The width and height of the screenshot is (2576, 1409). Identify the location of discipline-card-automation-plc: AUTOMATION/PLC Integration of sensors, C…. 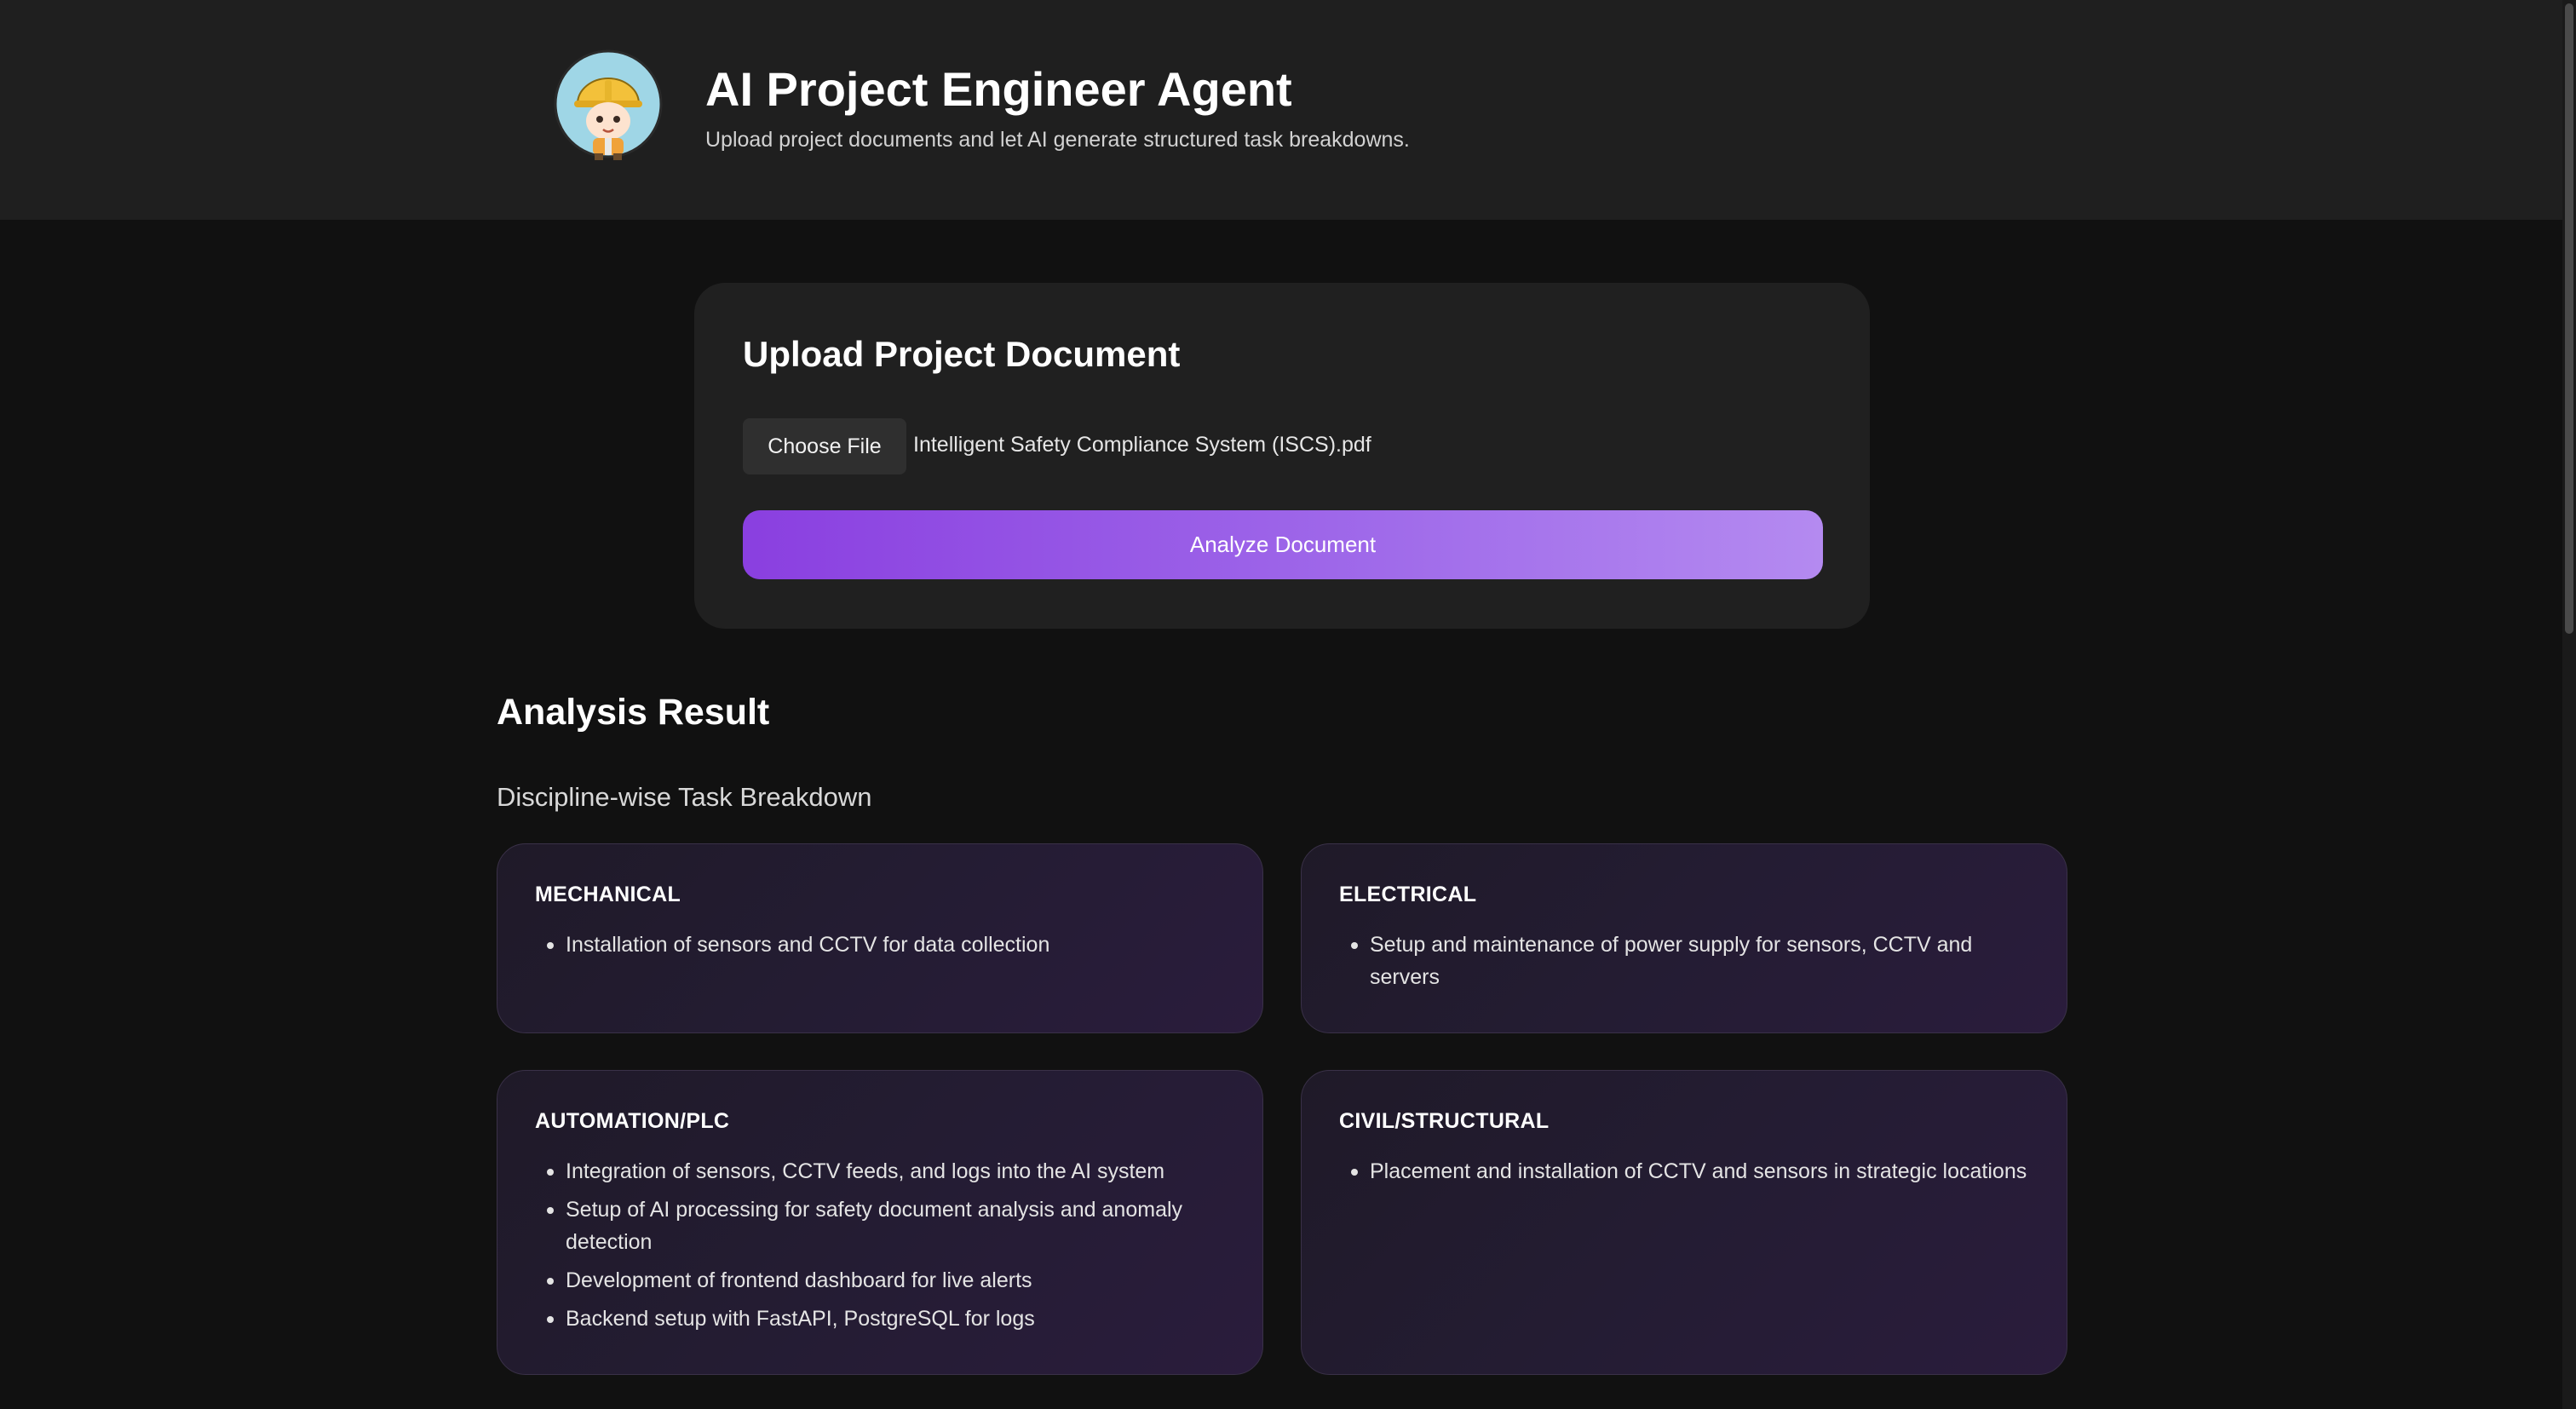
(880, 1222).